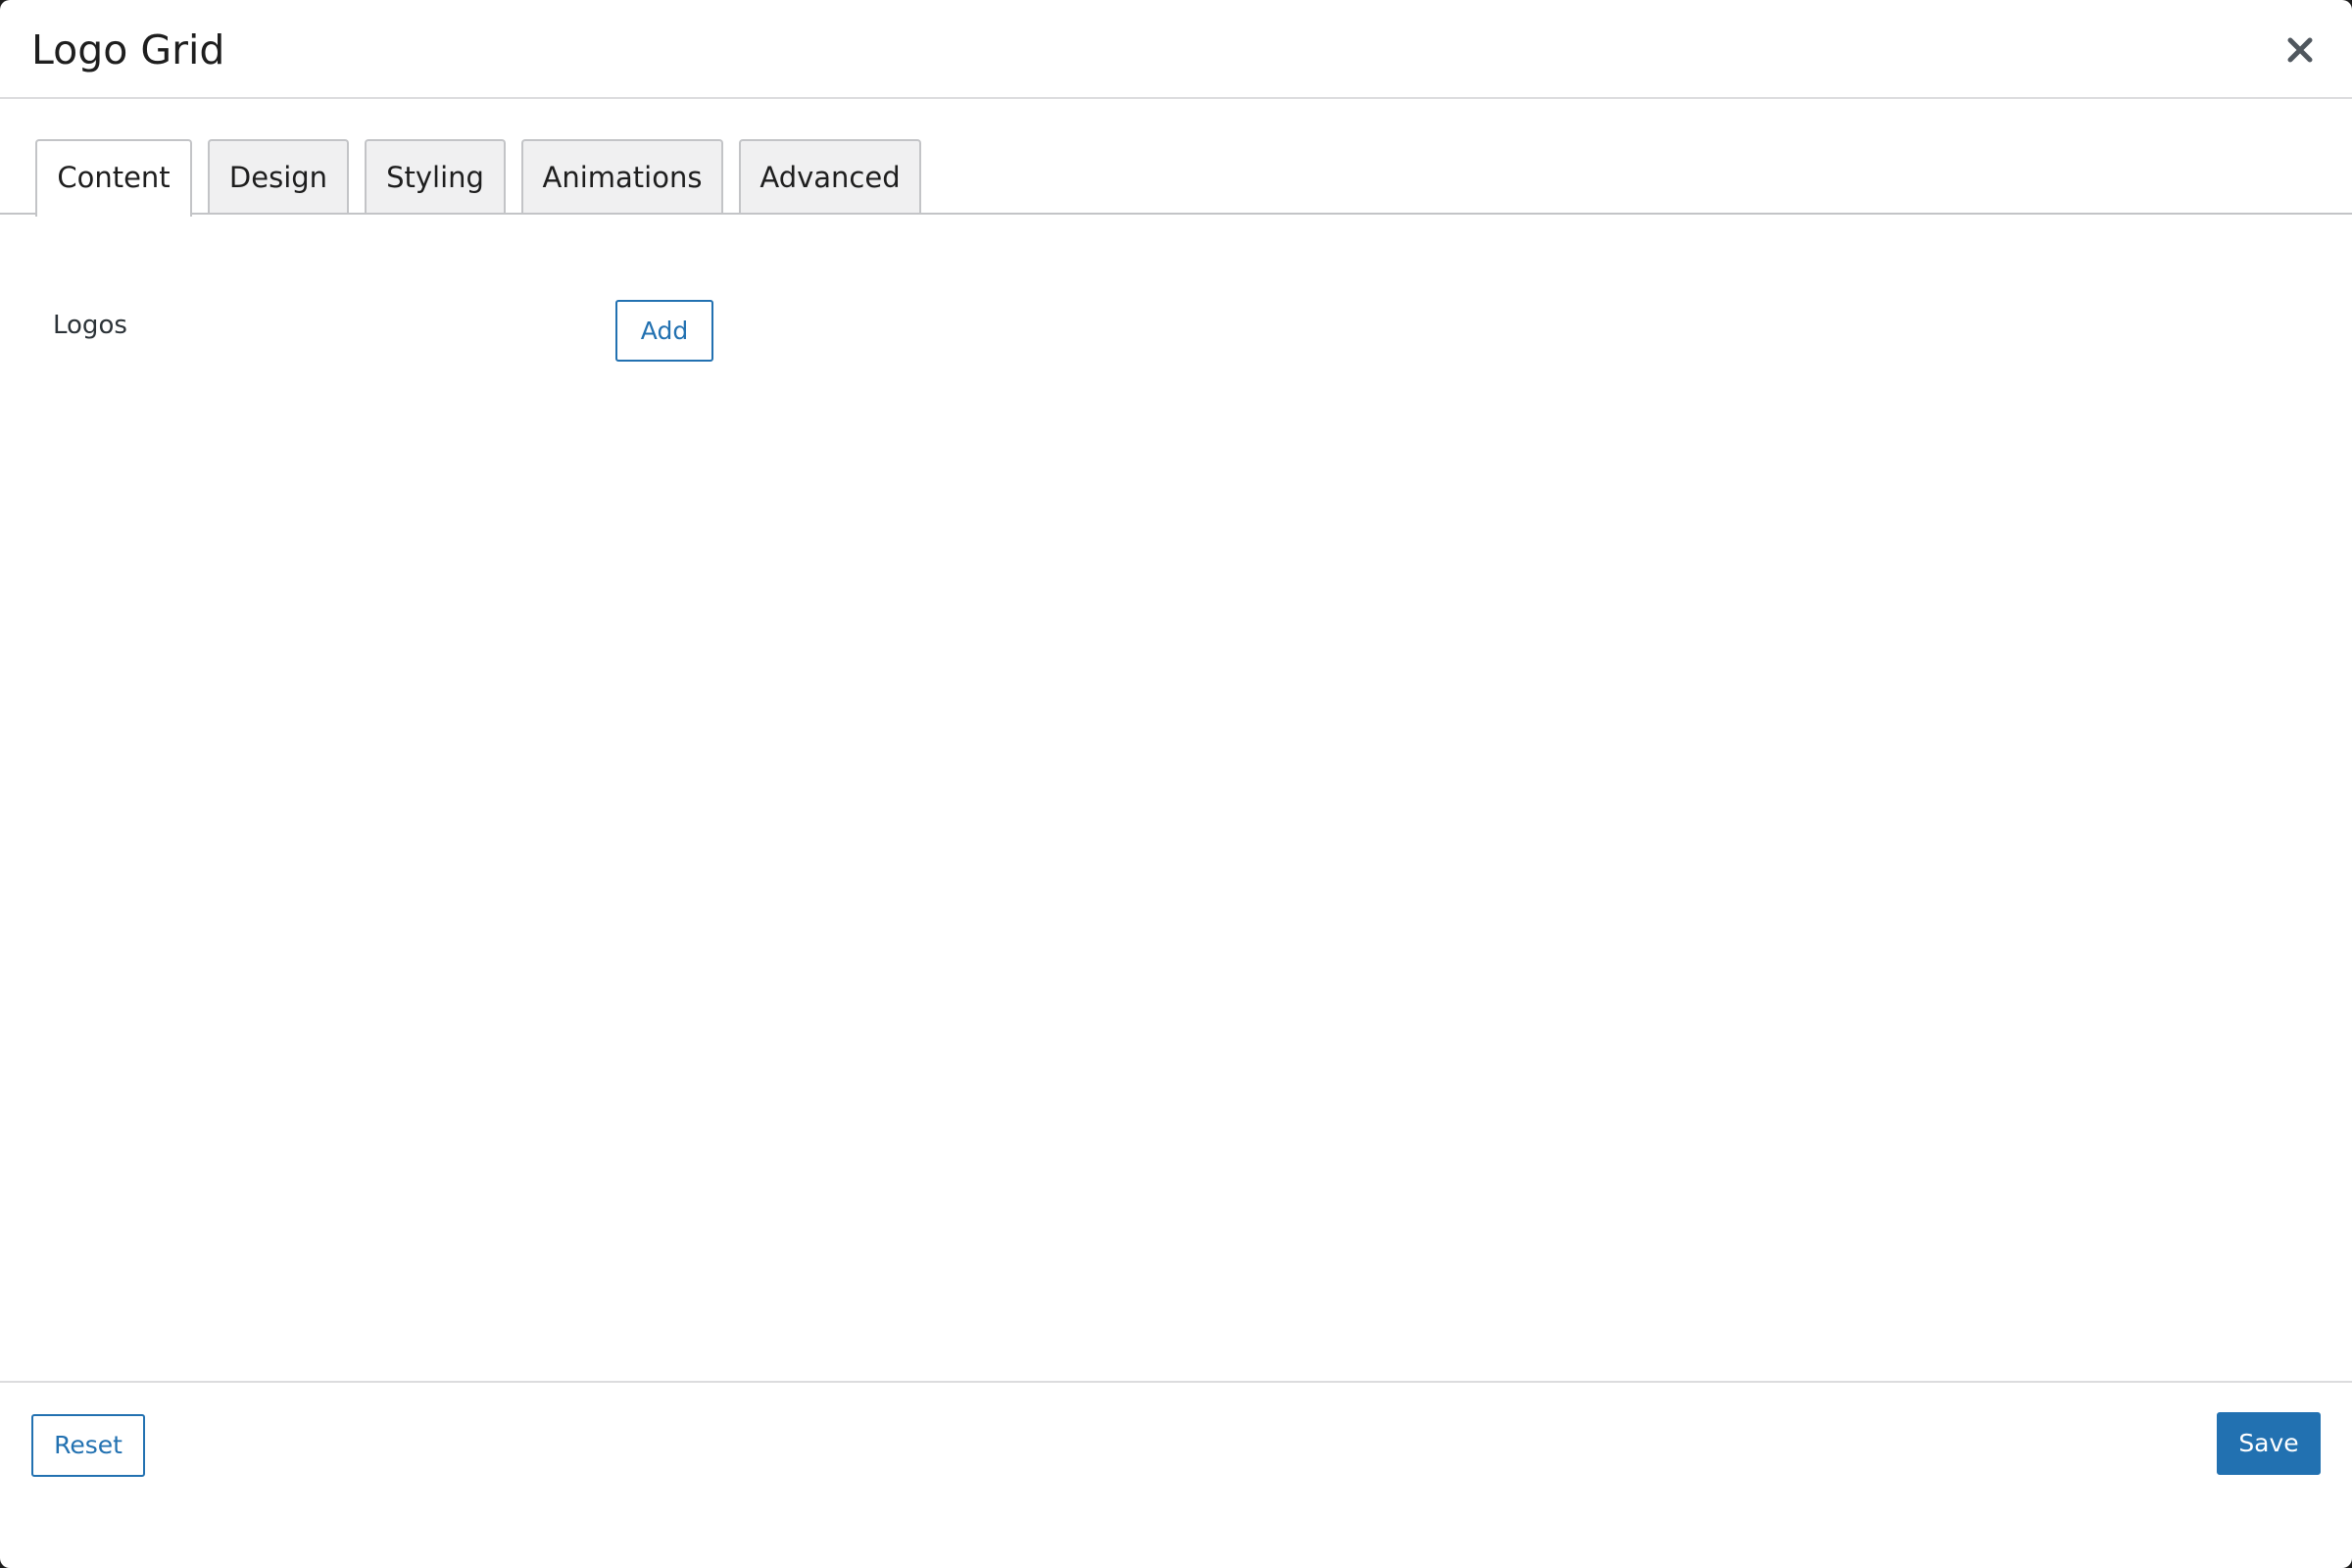 The height and width of the screenshot is (1568, 2352). What do you see at coordinates (664, 331) in the screenshot?
I see `add-logo-button: Add` at bounding box center [664, 331].